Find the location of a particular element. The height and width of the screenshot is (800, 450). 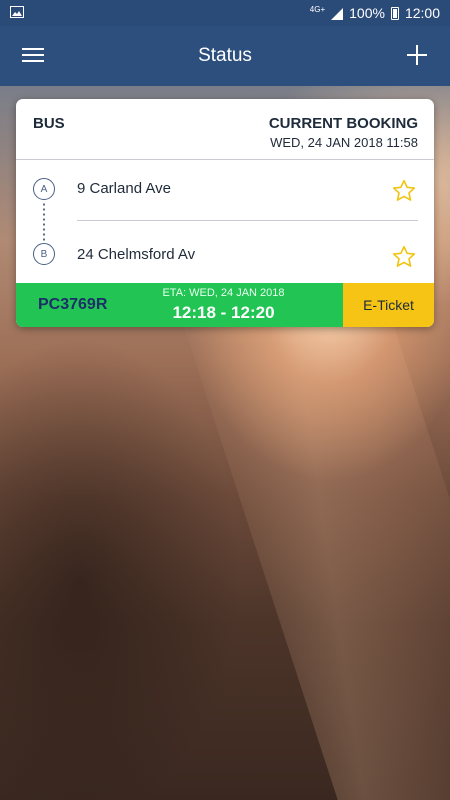

page-title: Status is located at coordinates (225, 55).